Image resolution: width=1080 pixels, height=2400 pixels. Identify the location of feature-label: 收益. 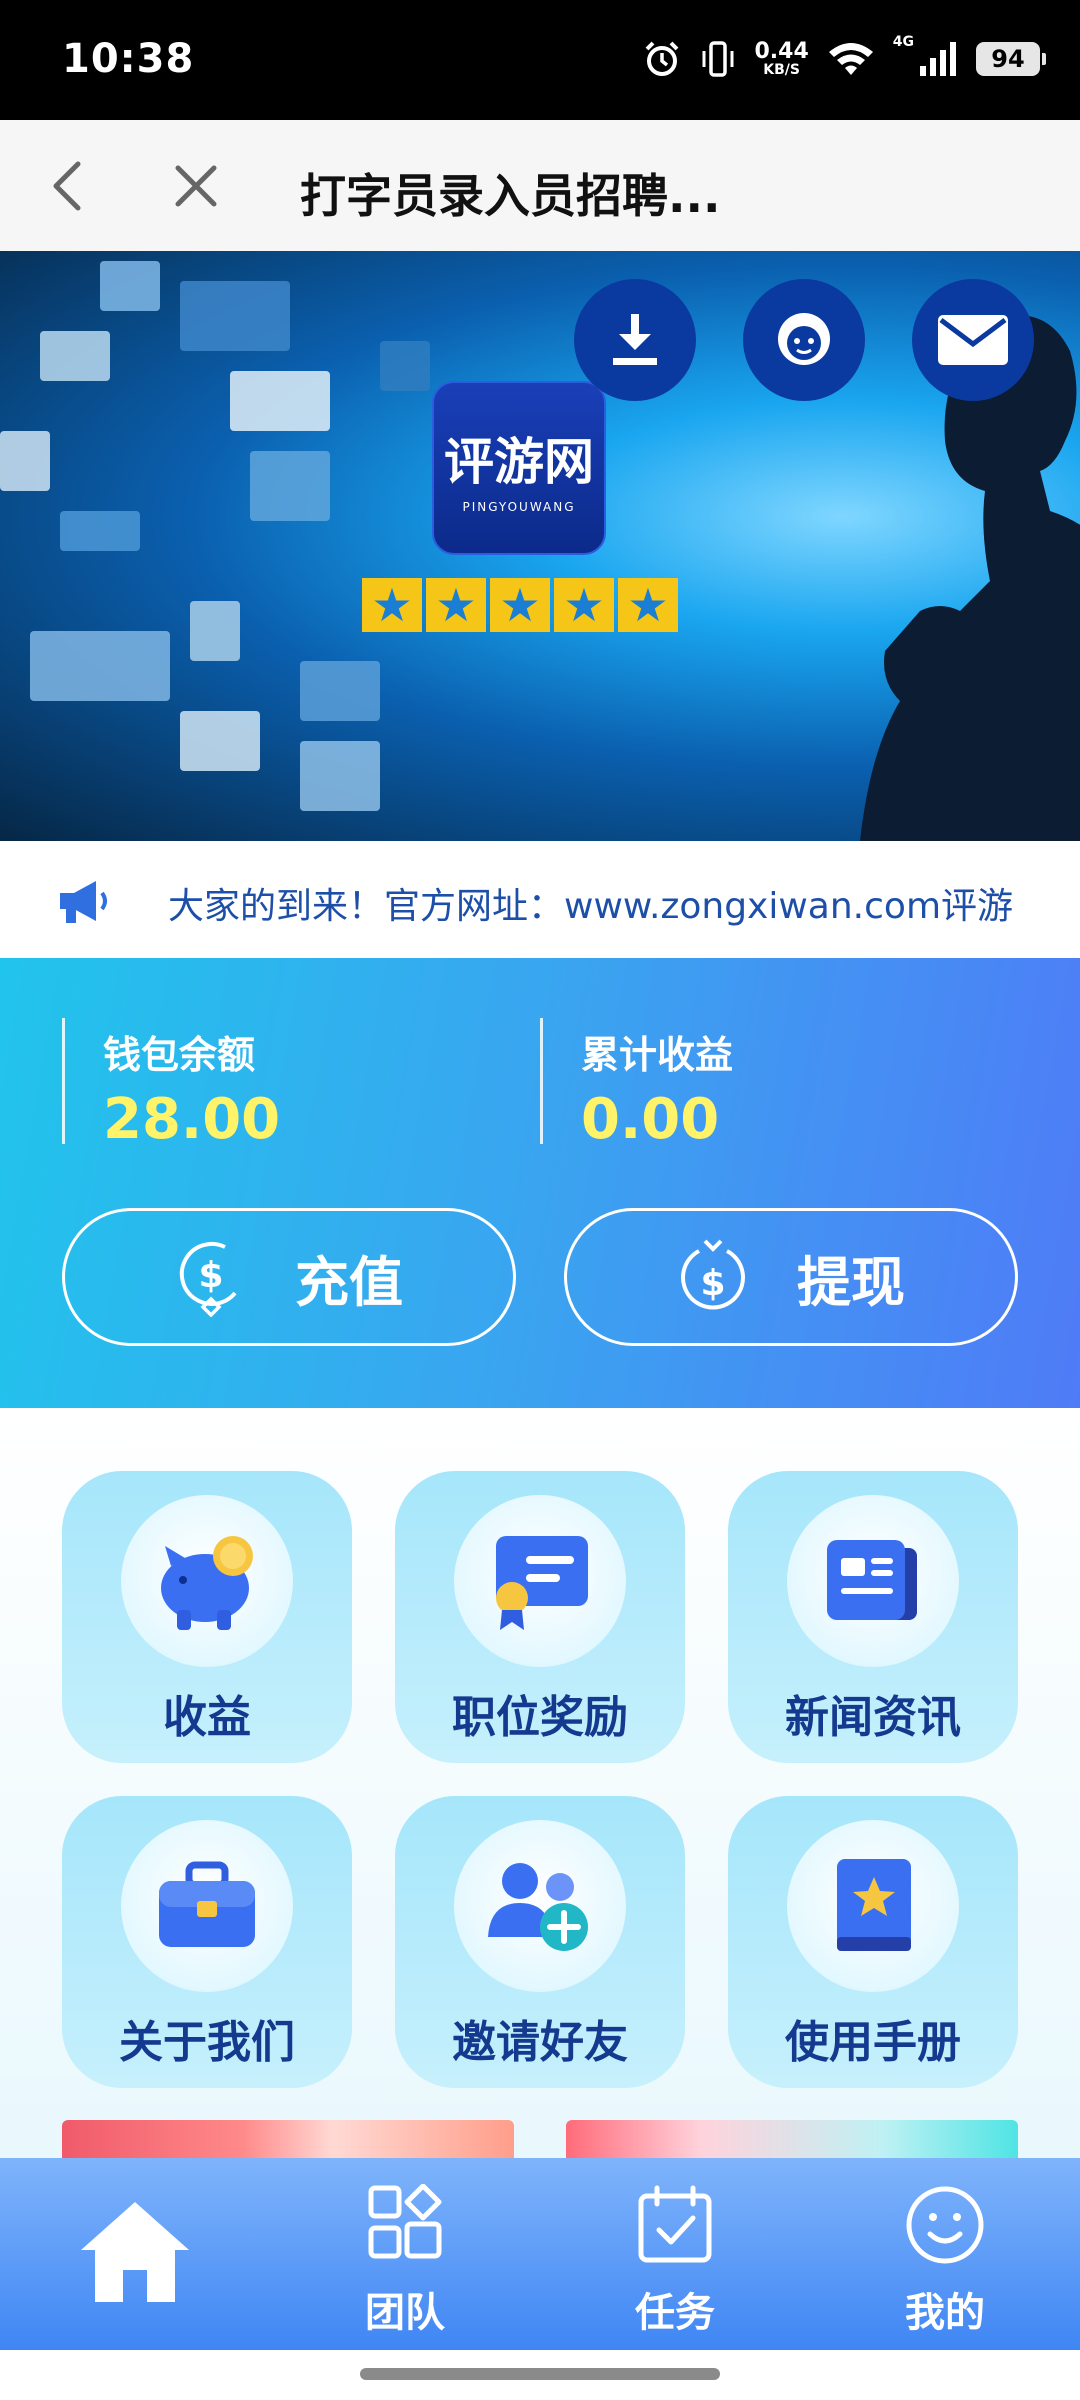
(207, 1717).